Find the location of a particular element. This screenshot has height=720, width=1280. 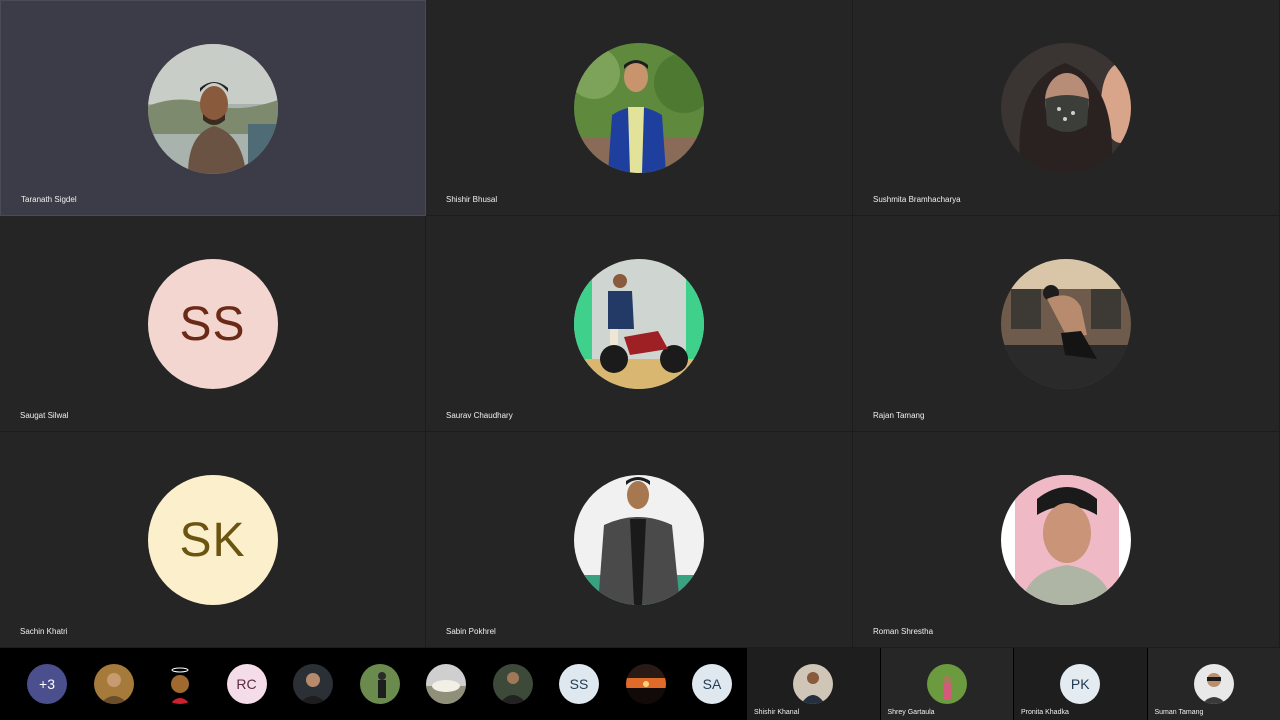

speaker-tile: Suman Tamang is located at coordinates (1213, 684).